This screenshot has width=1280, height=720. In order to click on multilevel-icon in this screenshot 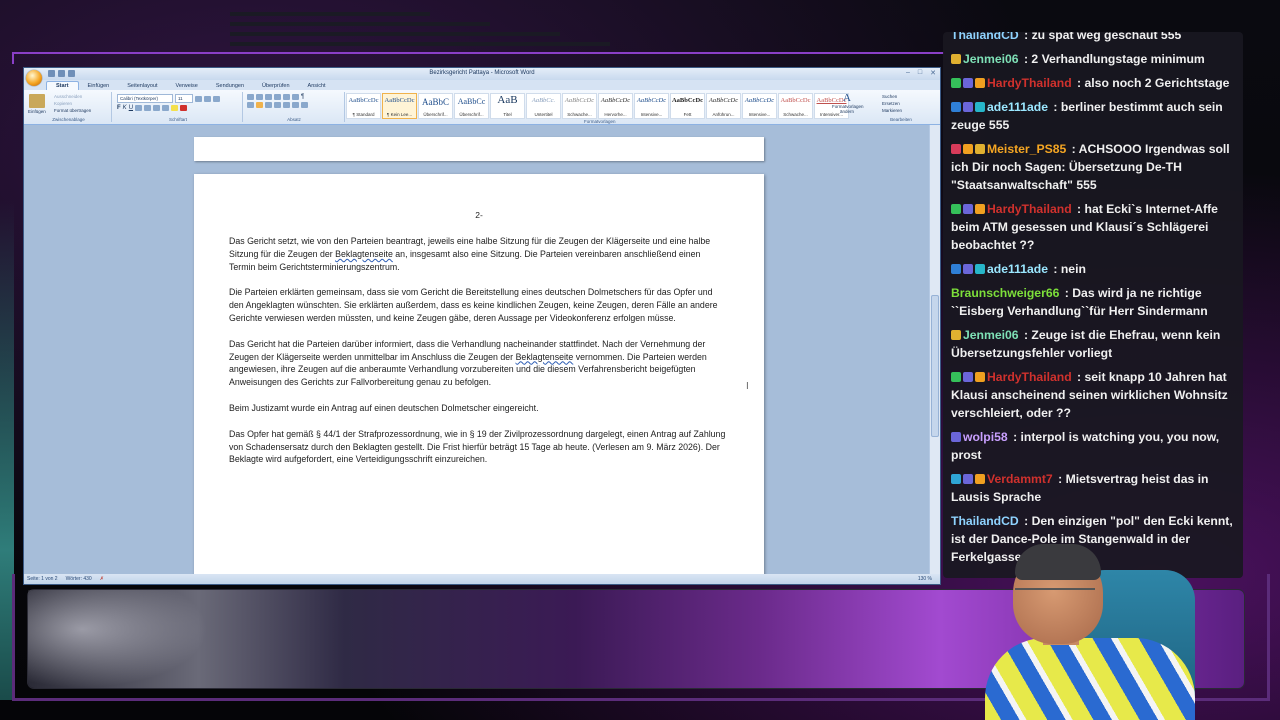, I will do `click(268, 97)`.